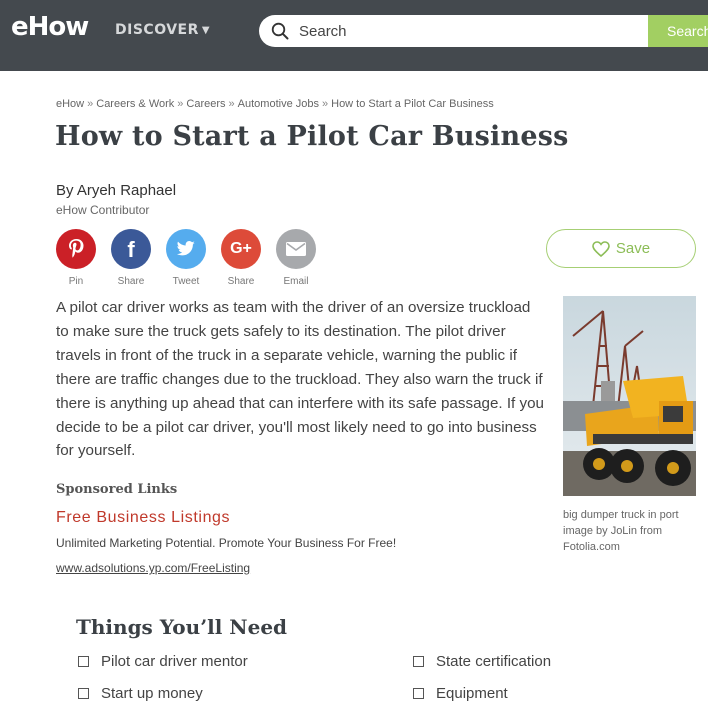  I want to click on list-item: Equipment, so click(460, 693).